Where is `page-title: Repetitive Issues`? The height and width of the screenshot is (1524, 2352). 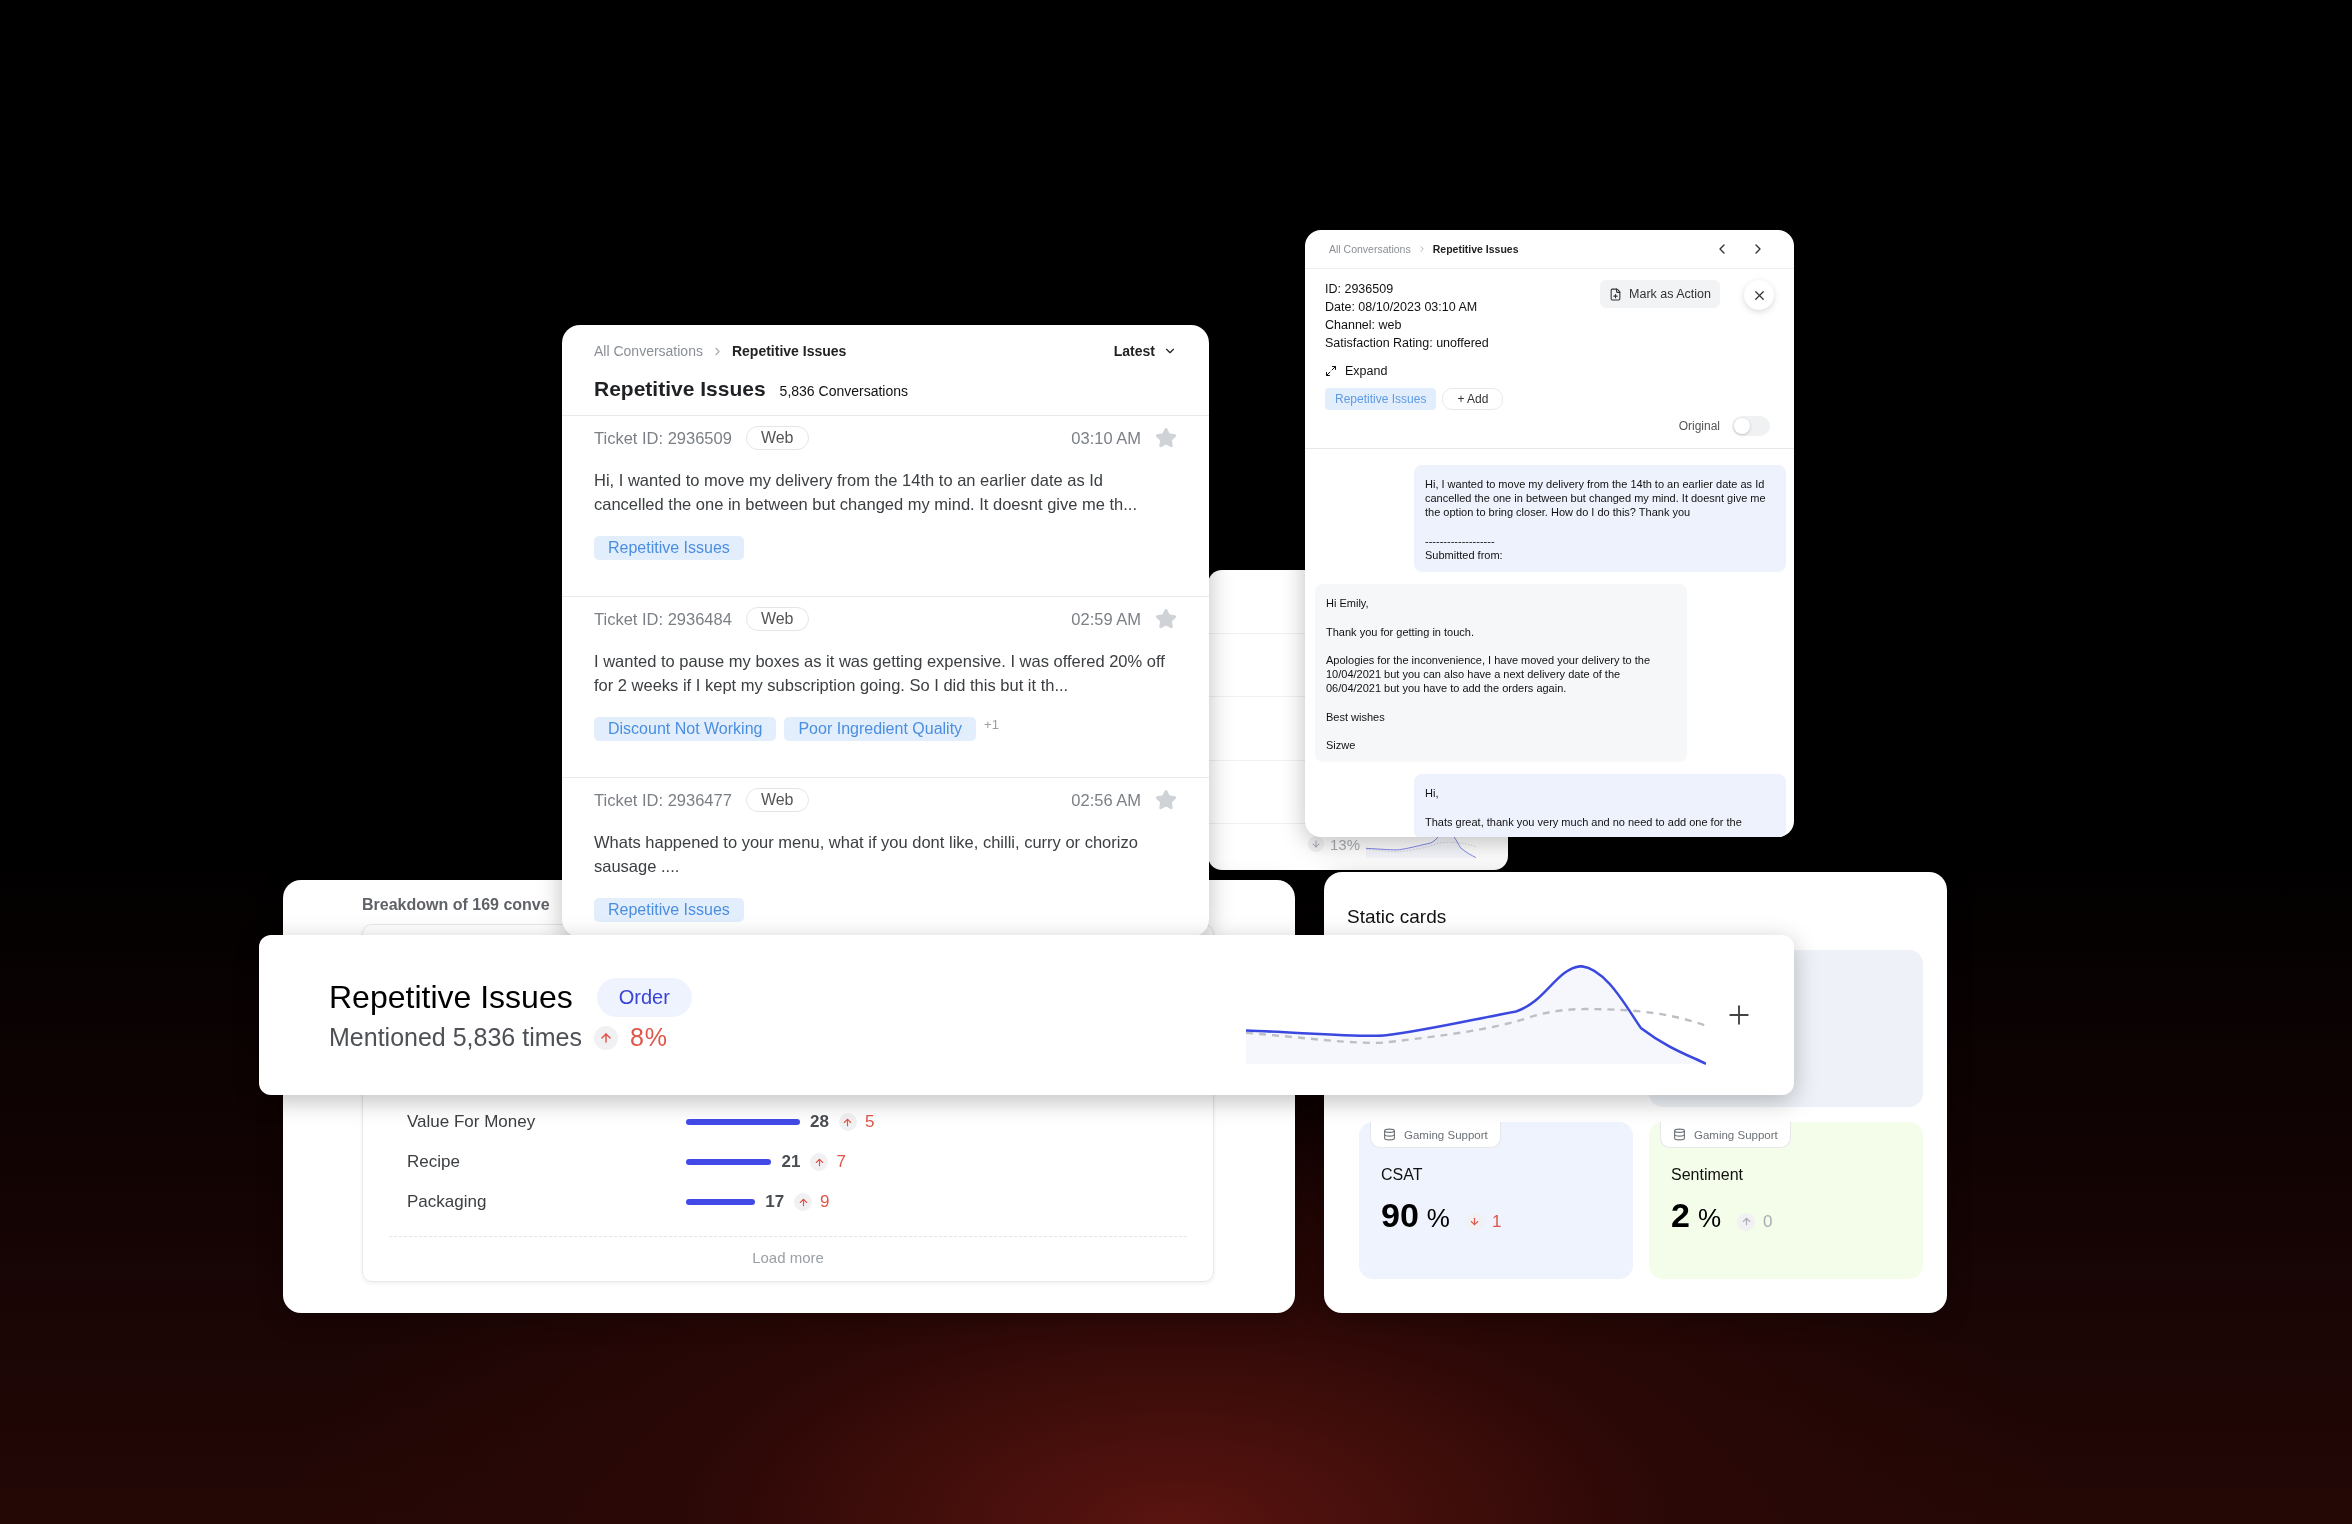 page-title: Repetitive Issues is located at coordinates (680, 389).